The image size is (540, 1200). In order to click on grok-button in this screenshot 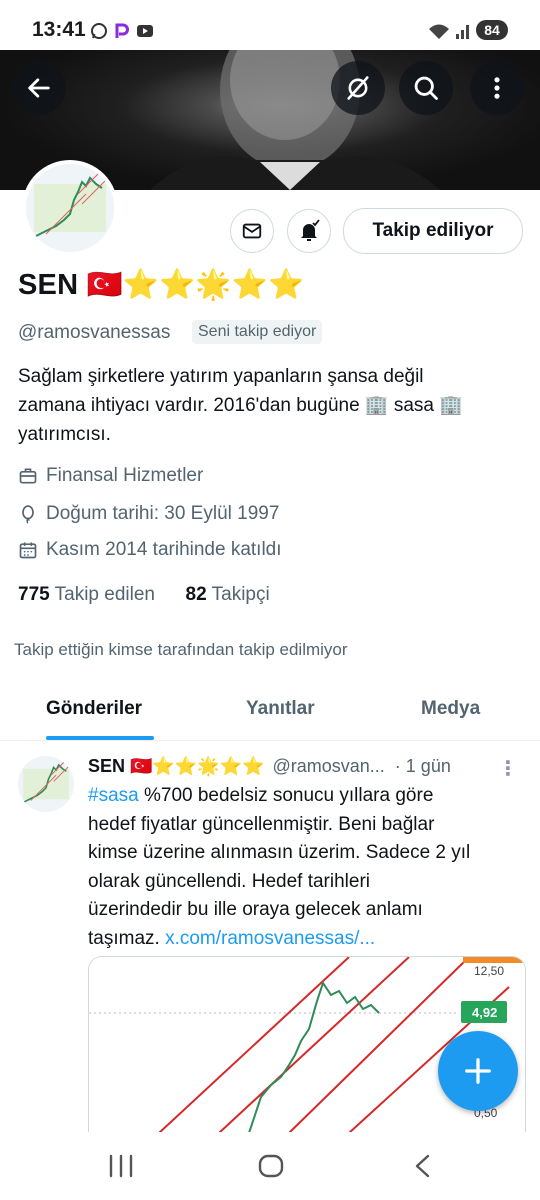, I will do `click(358, 88)`.